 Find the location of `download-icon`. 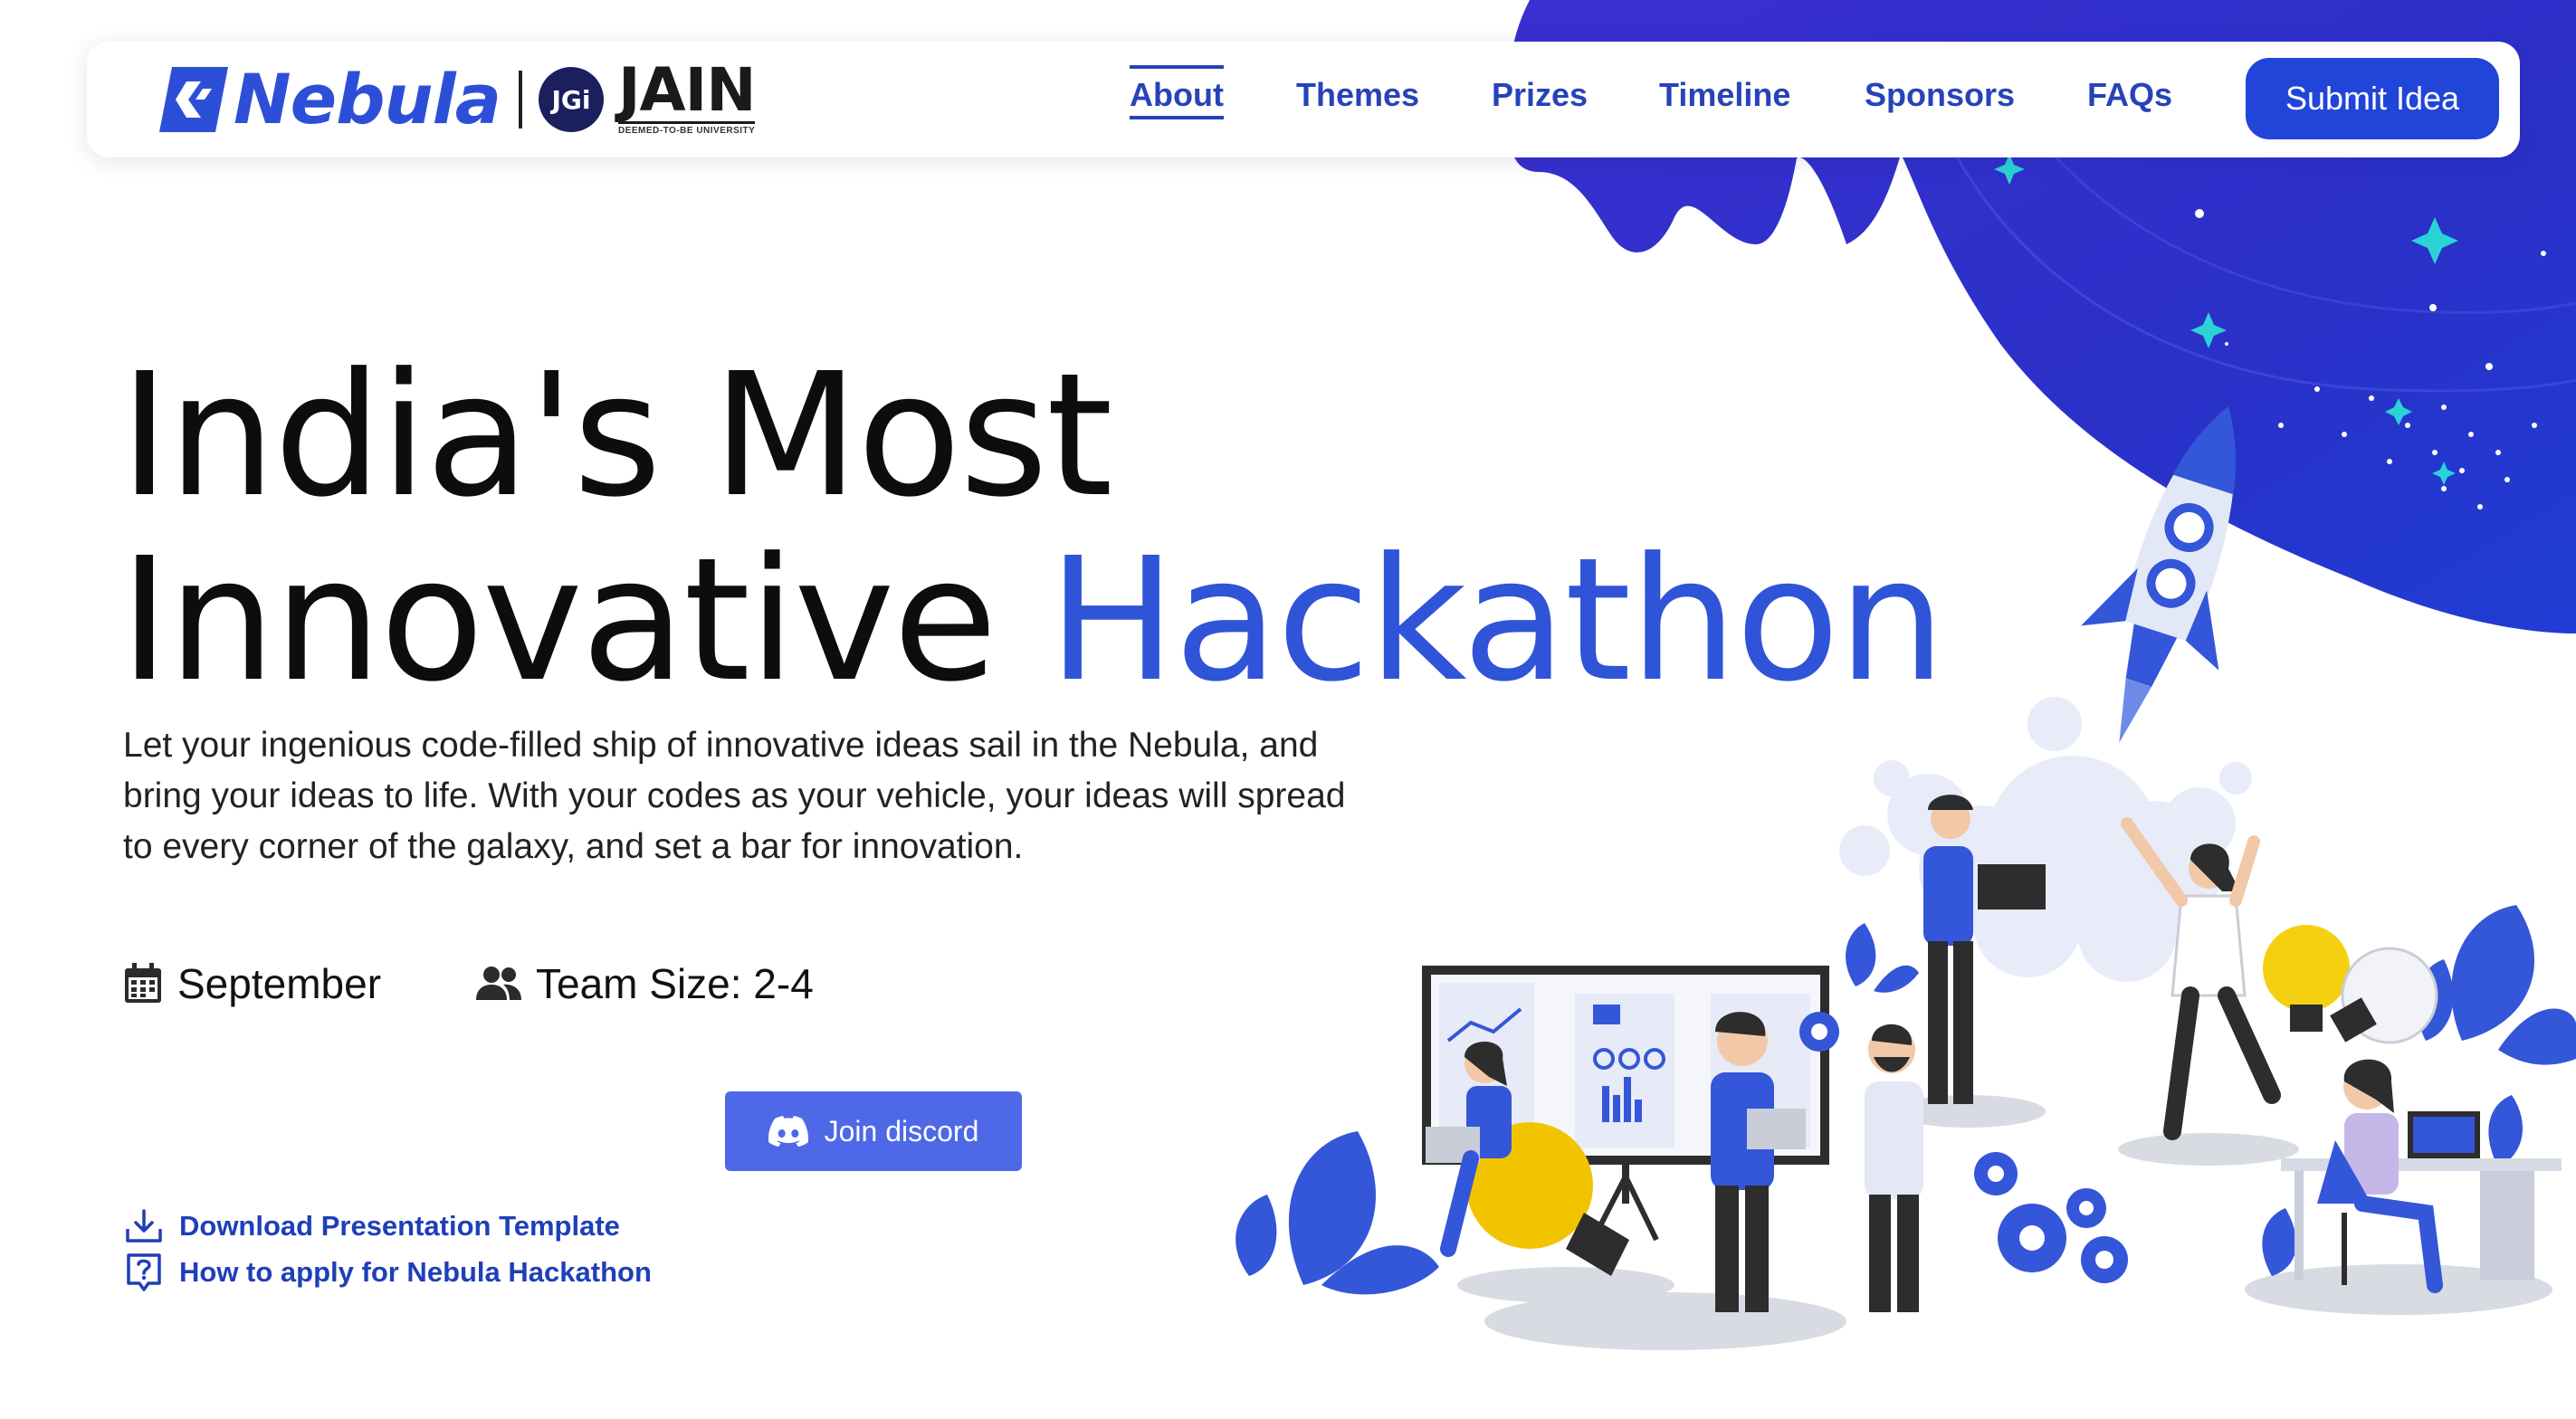

download-icon is located at coordinates (144, 1226).